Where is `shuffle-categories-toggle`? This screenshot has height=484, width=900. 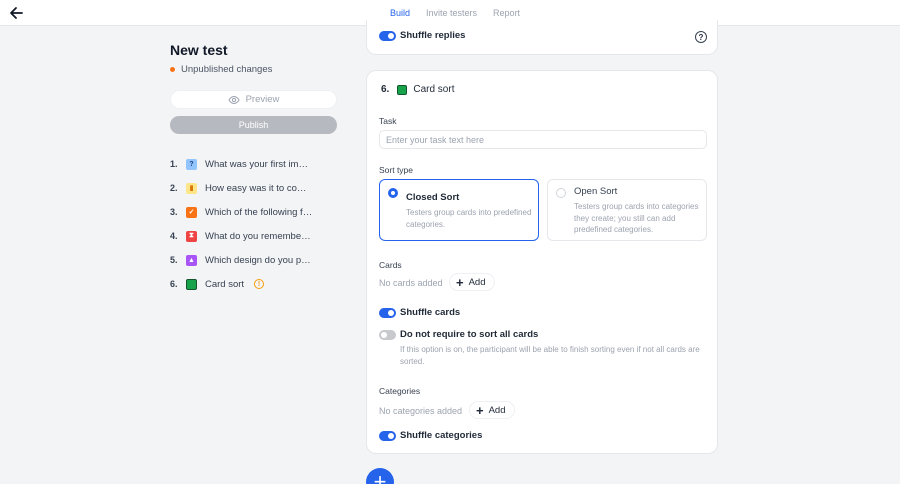
shuffle-categories-toggle is located at coordinates (387, 436).